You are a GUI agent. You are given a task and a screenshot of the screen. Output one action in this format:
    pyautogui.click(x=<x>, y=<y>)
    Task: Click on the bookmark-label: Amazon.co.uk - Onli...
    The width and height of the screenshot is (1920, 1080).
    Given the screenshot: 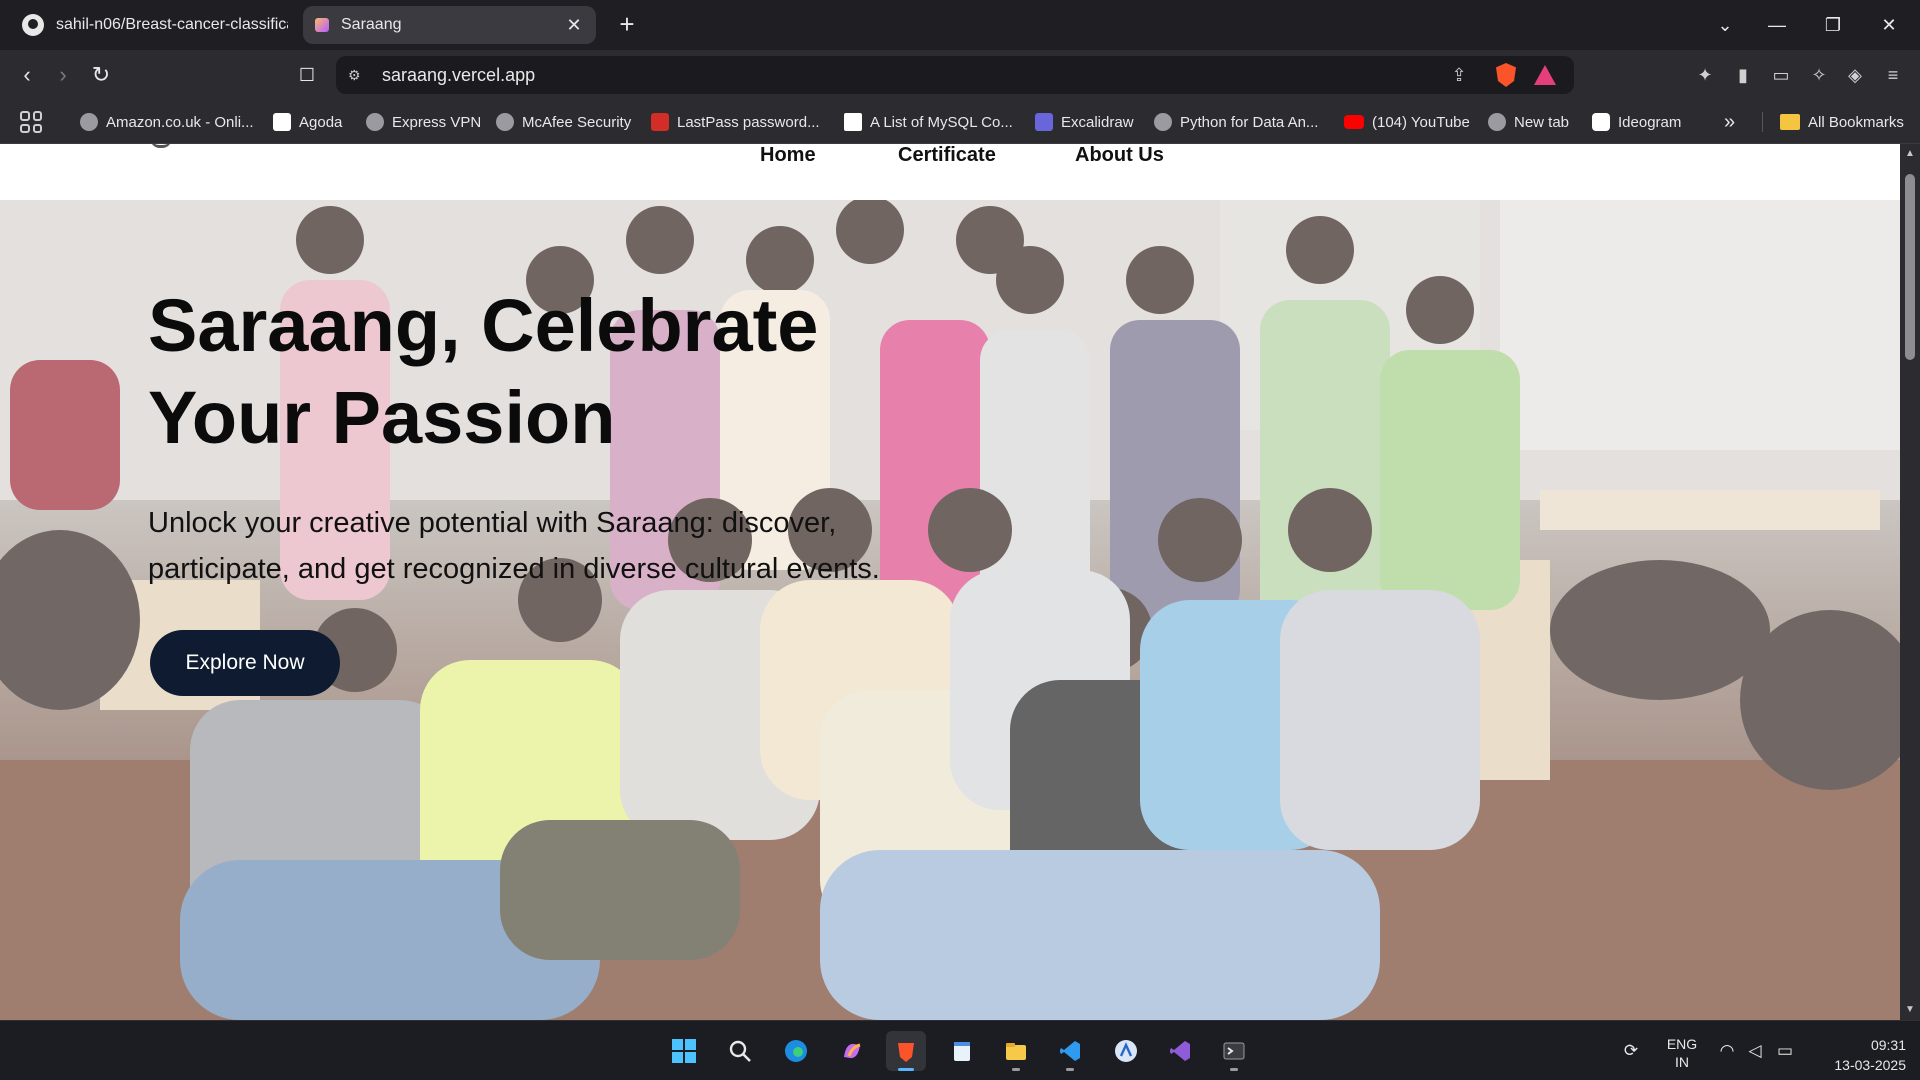 What is the action you would take?
    pyautogui.click(x=180, y=122)
    